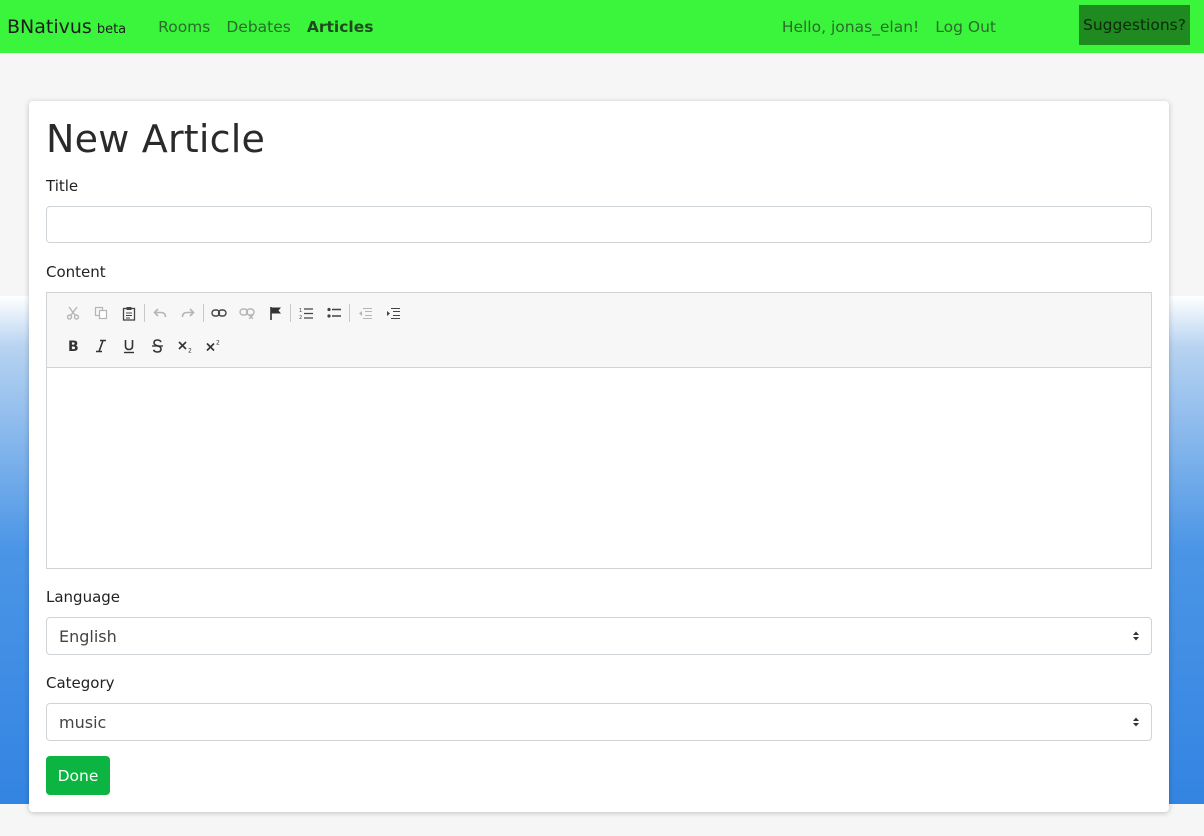  What do you see at coordinates (275, 313) in the screenshot?
I see `anchor-flag-icon` at bounding box center [275, 313].